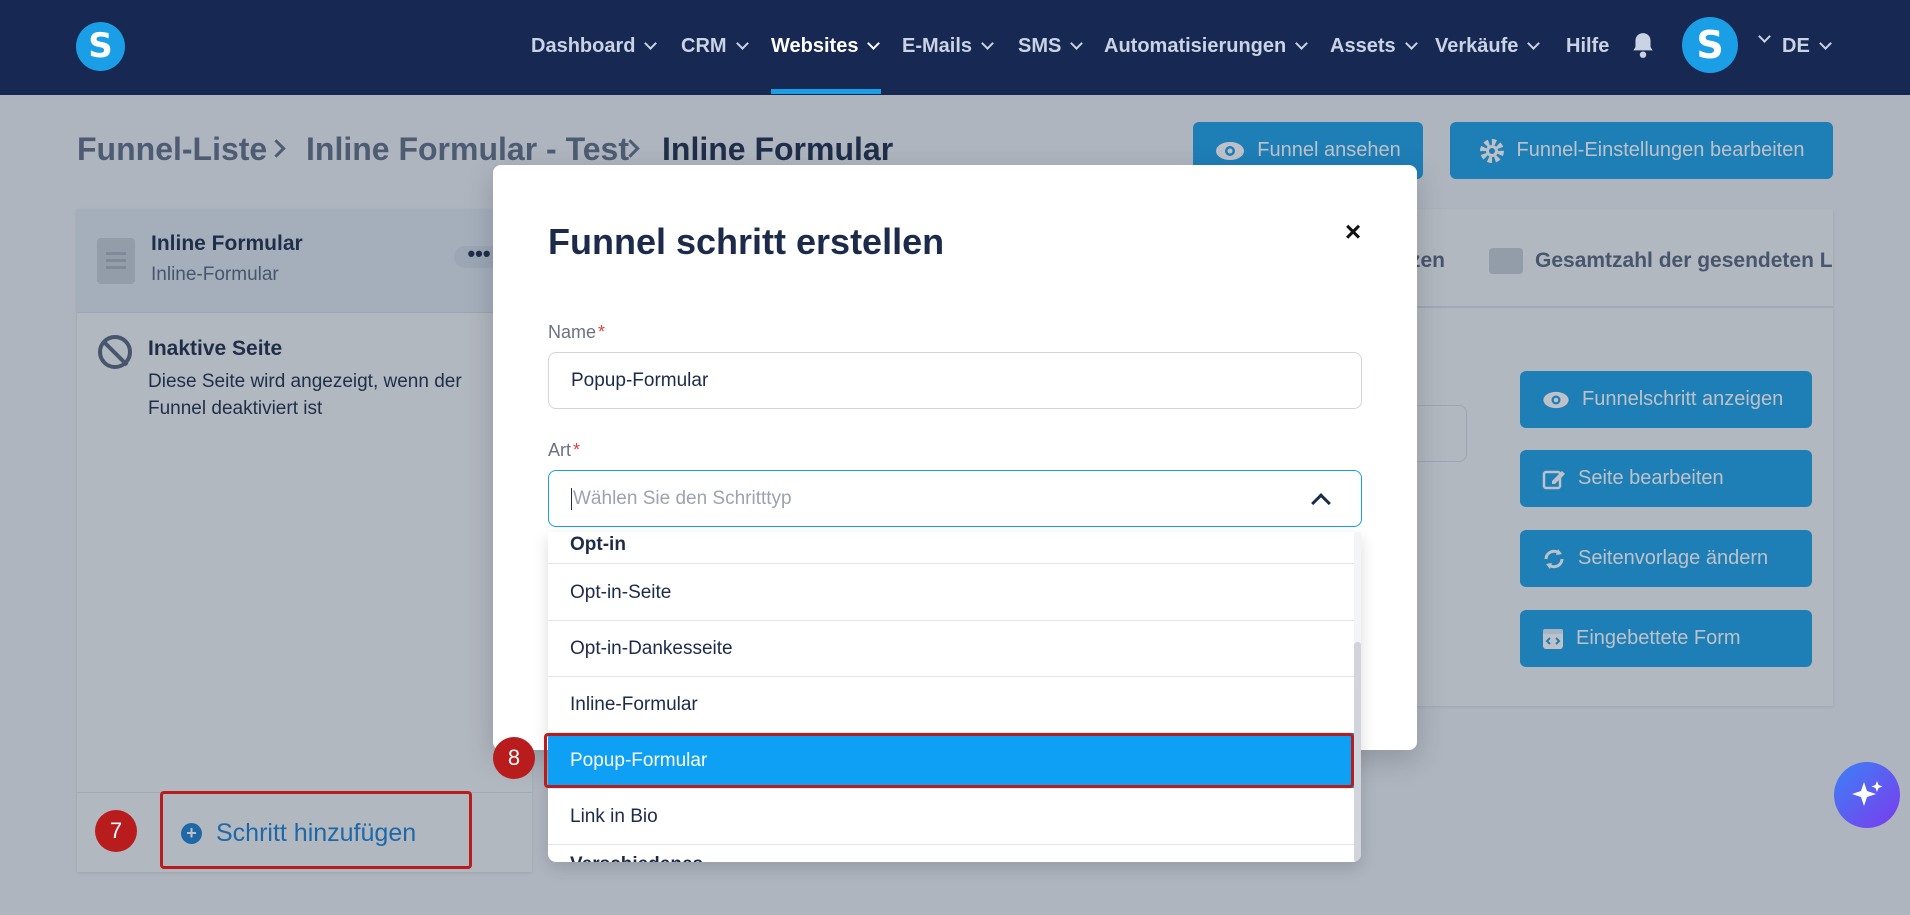 The height and width of the screenshot is (915, 1910). Describe the element at coordinates (316, 830) in the screenshot. I see `highlight-add-step` at that location.